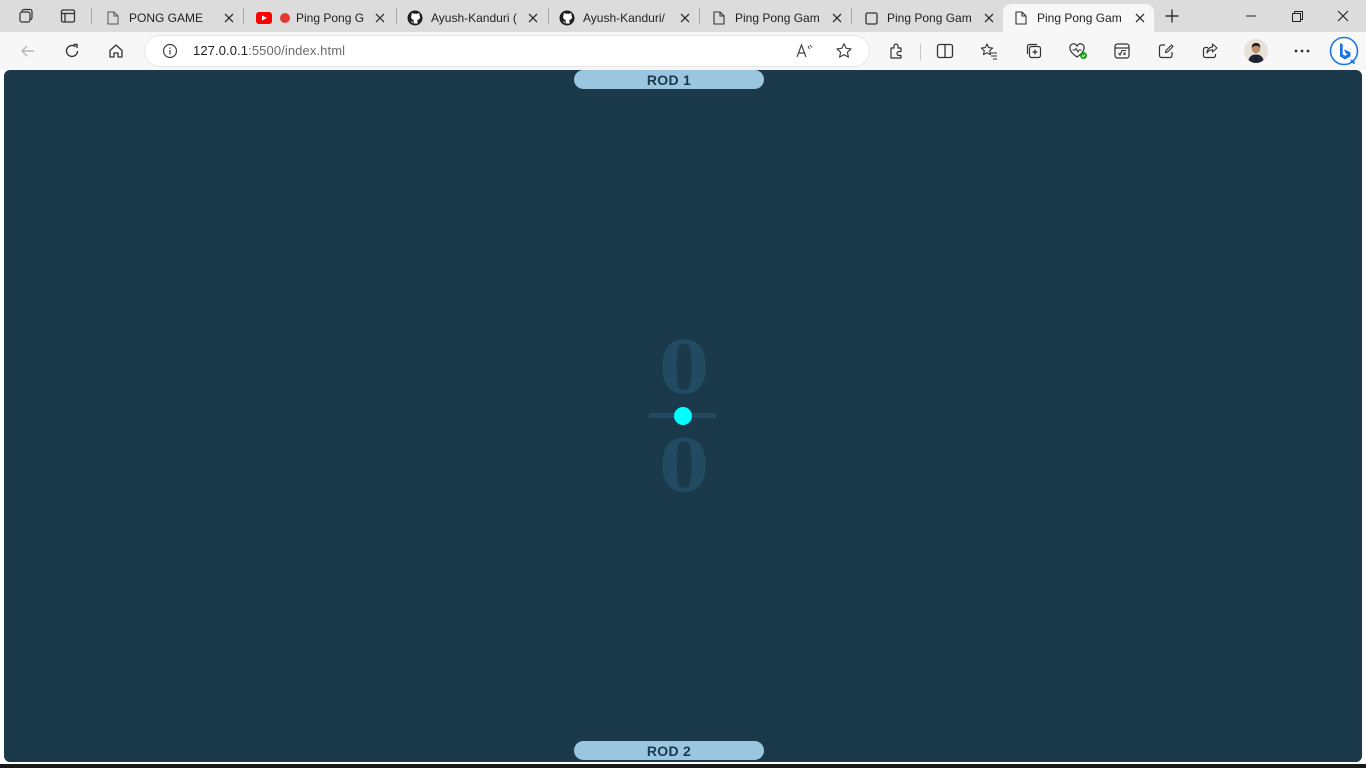  I want to click on score-top: 0, so click(684, 367).